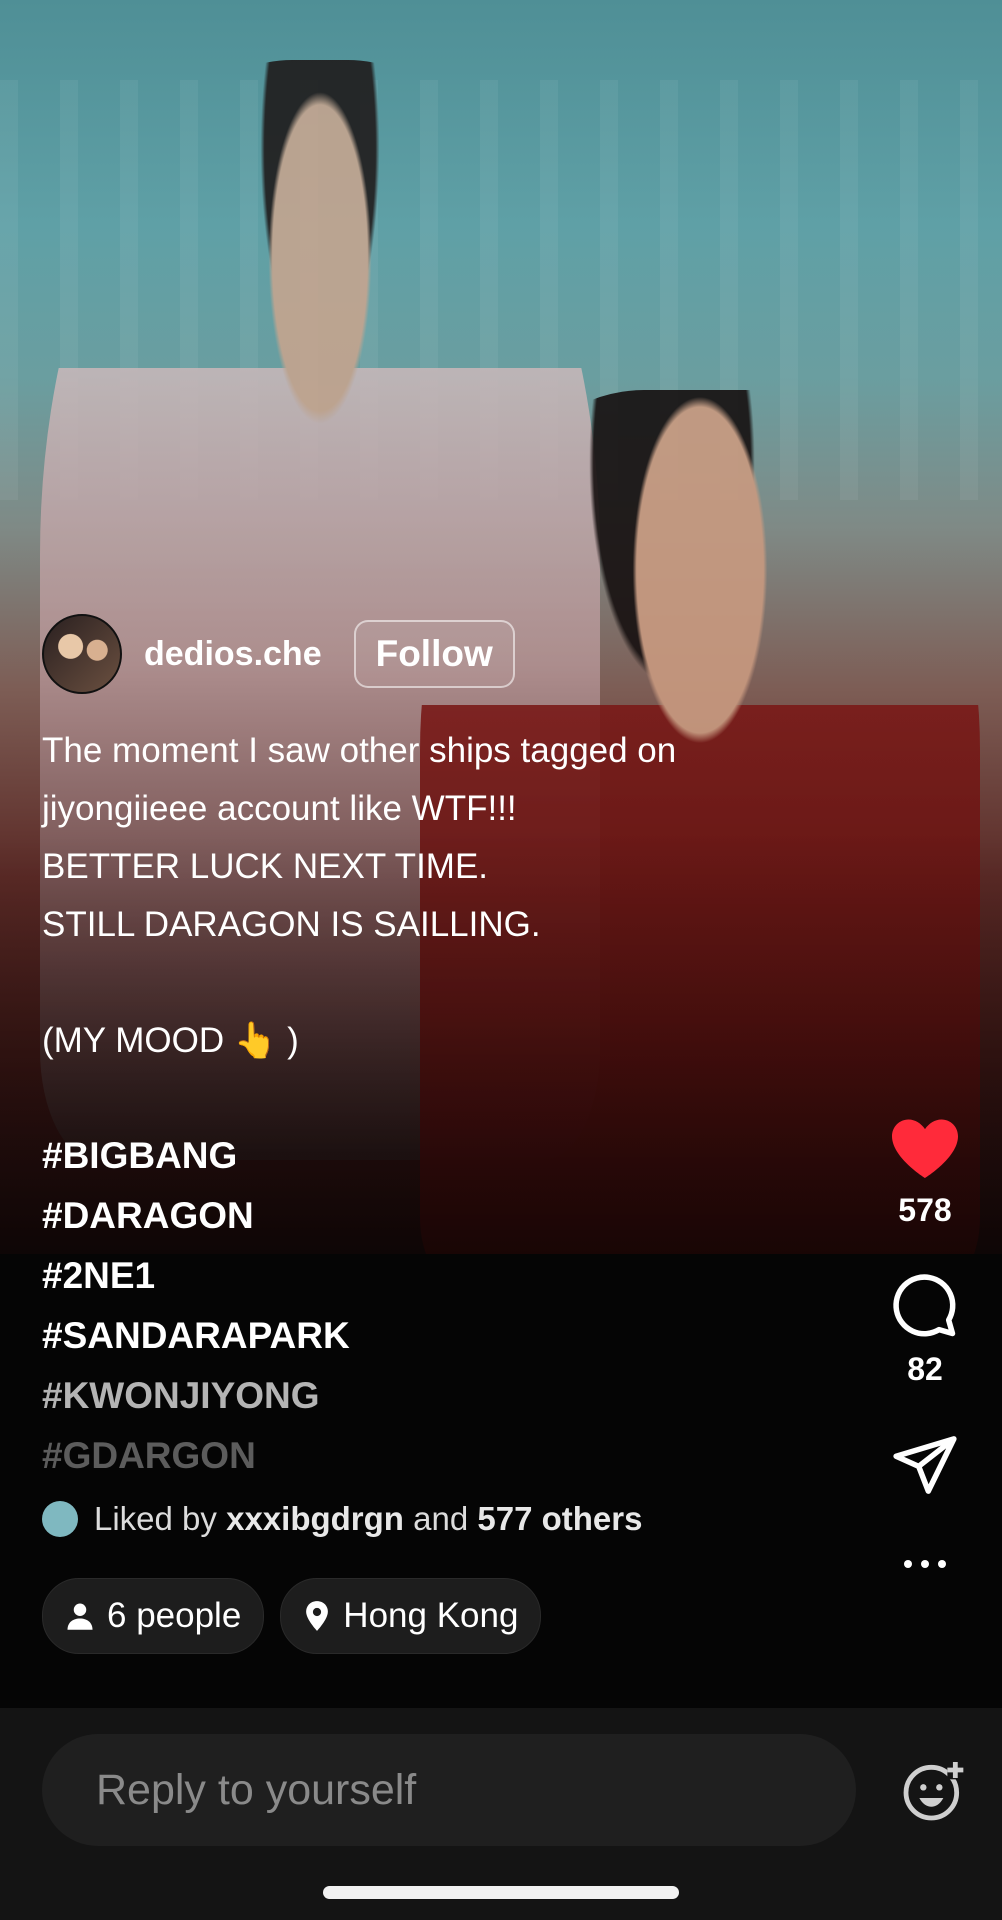 This screenshot has height=1920, width=1002. I want to click on liked-by-others: 577 others, so click(559, 1519).